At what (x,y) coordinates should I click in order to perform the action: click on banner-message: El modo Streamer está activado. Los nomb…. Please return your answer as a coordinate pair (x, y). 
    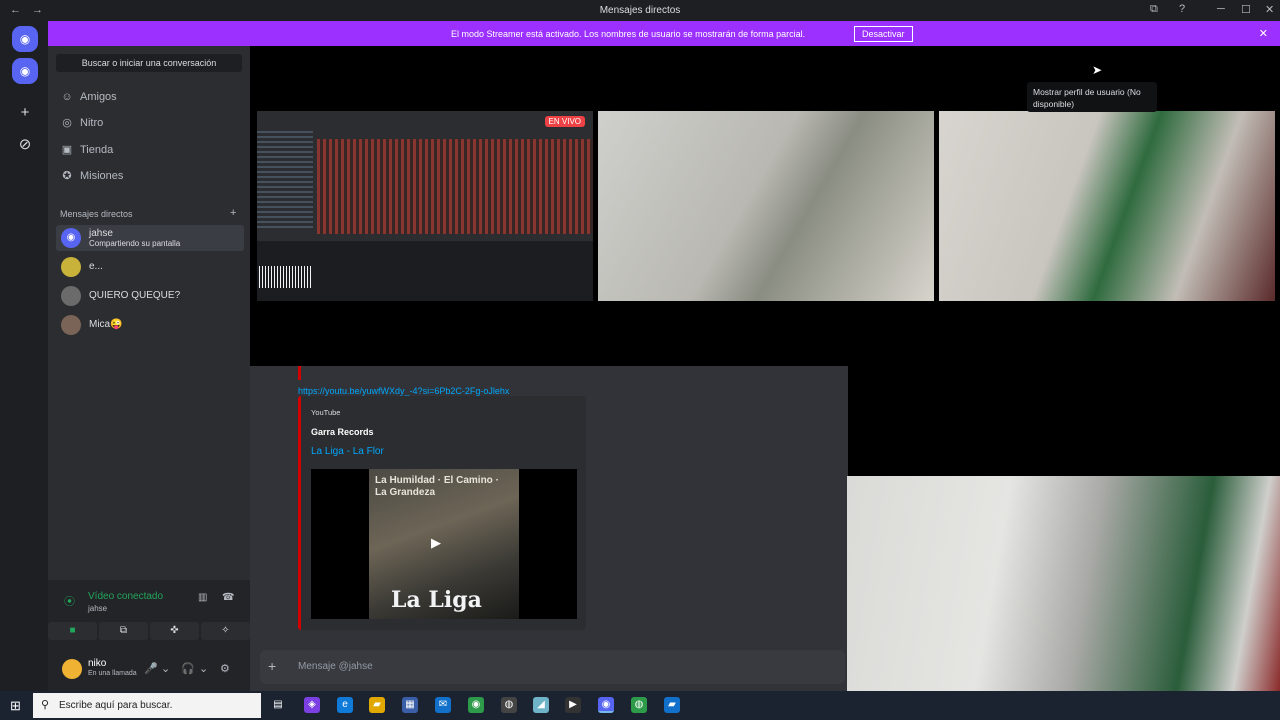
    Looking at the image, I should click on (628, 34).